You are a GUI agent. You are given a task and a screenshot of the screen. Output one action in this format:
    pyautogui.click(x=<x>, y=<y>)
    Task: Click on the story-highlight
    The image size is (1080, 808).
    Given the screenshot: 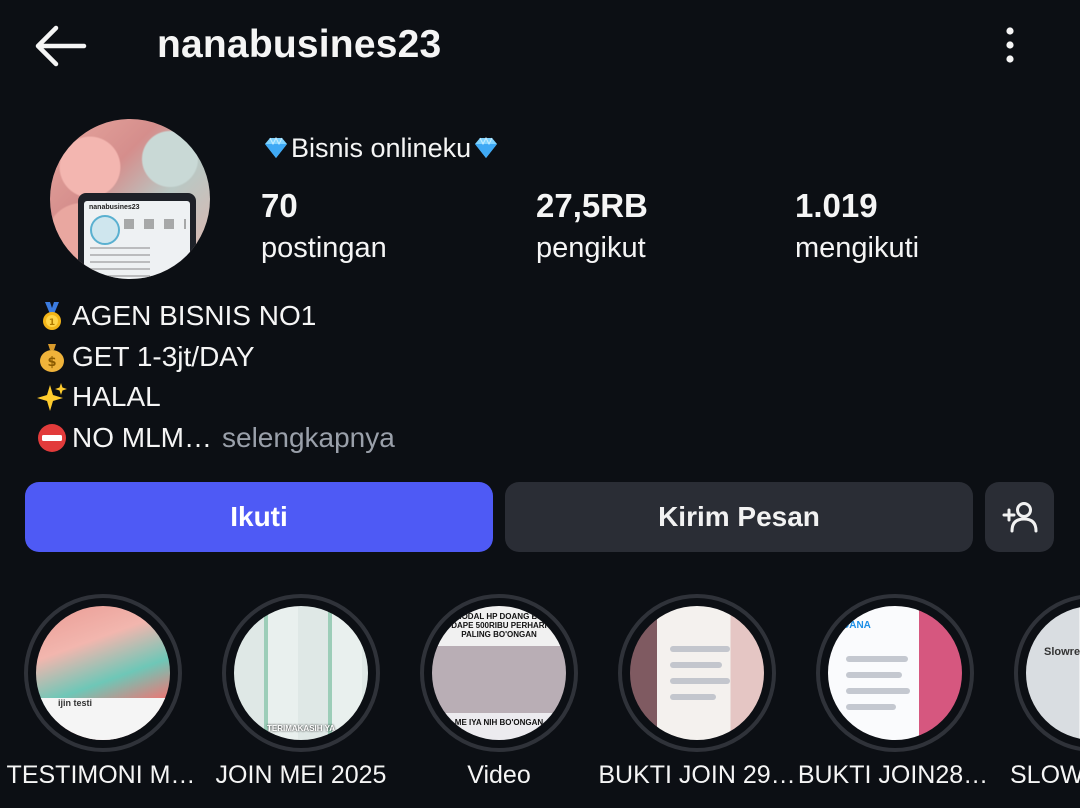 What is the action you would take?
    pyautogui.click(x=697, y=673)
    